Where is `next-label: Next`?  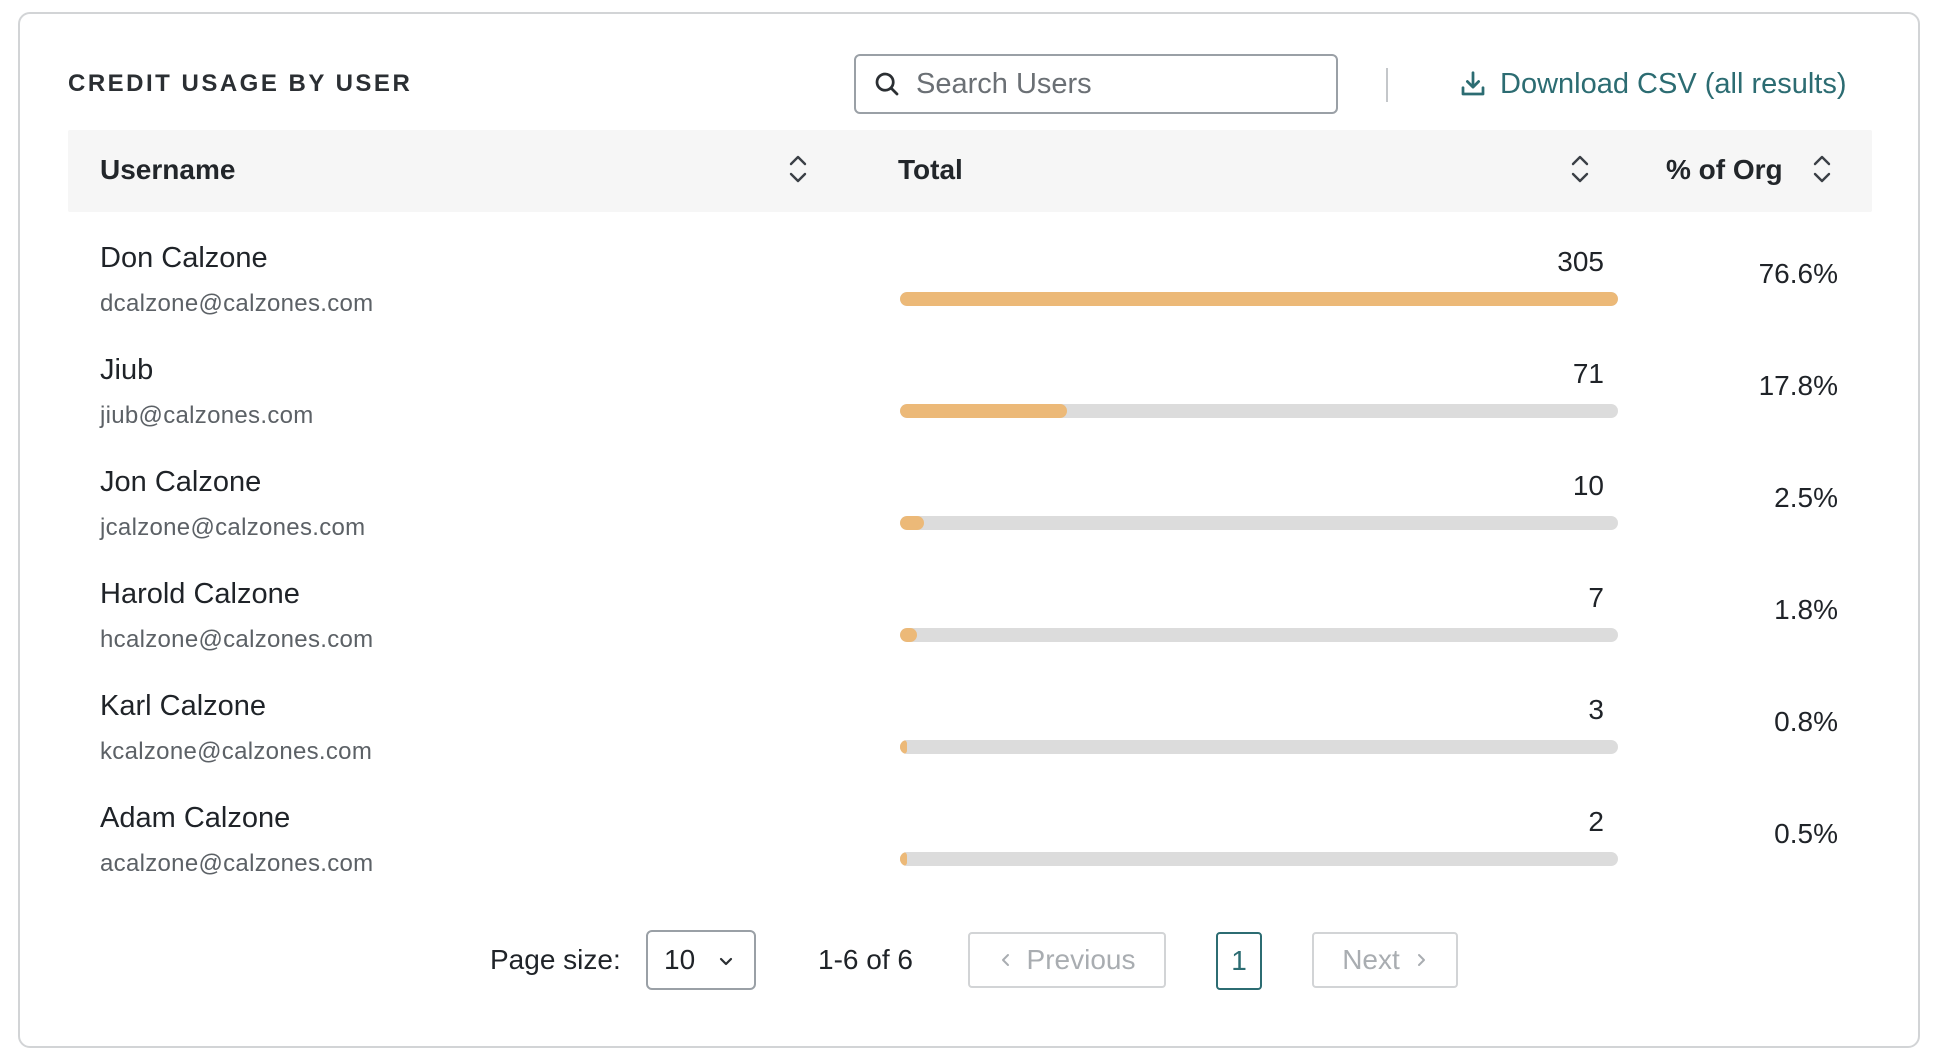 next-label: Next is located at coordinates (1371, 959).